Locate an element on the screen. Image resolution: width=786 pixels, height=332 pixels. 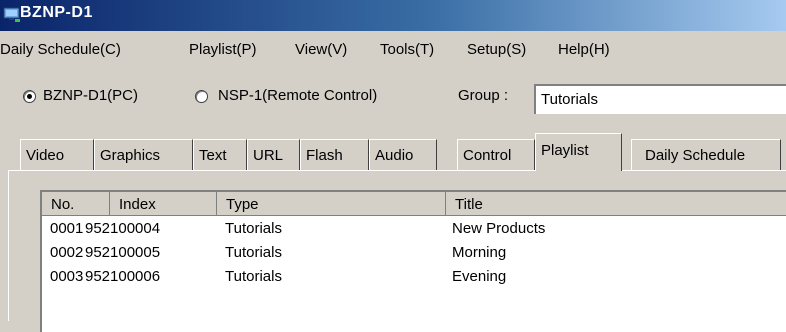
cell-index: 952100006 is located at coordinates (123, 276).